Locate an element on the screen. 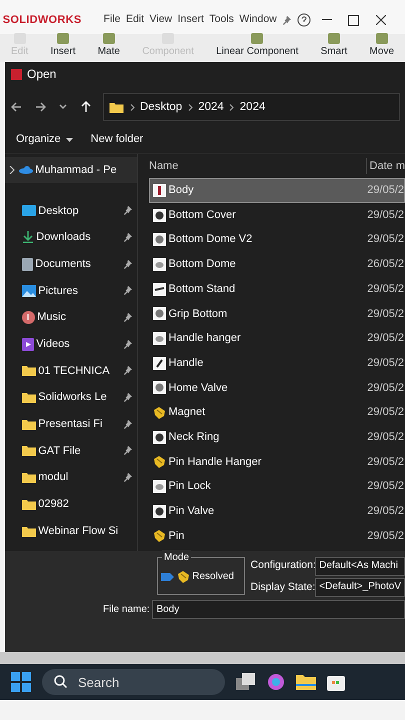 This screenshot has width=405, height=720. file-row: Magnet 29/05/2 is located at coordinates (277, 412).